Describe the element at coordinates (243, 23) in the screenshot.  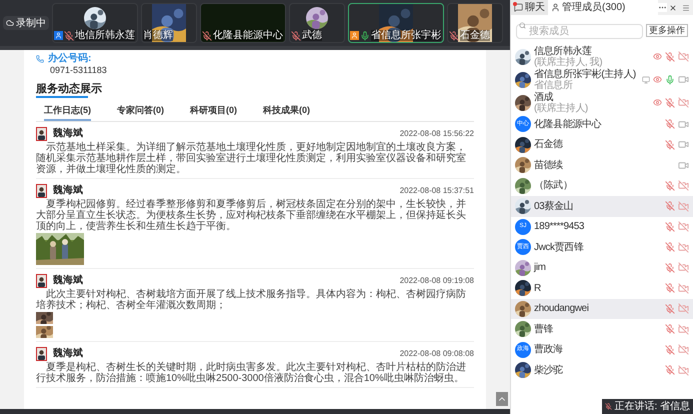
I see `video-tile: 化隆县能源中心` at that location.